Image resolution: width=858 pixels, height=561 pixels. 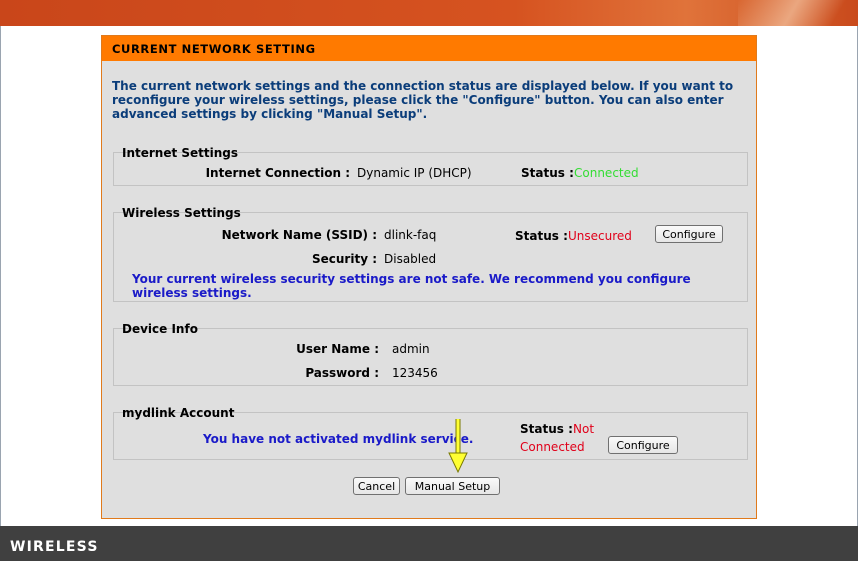 I want to click on password-label: Password :, so click(x=342, y=373).